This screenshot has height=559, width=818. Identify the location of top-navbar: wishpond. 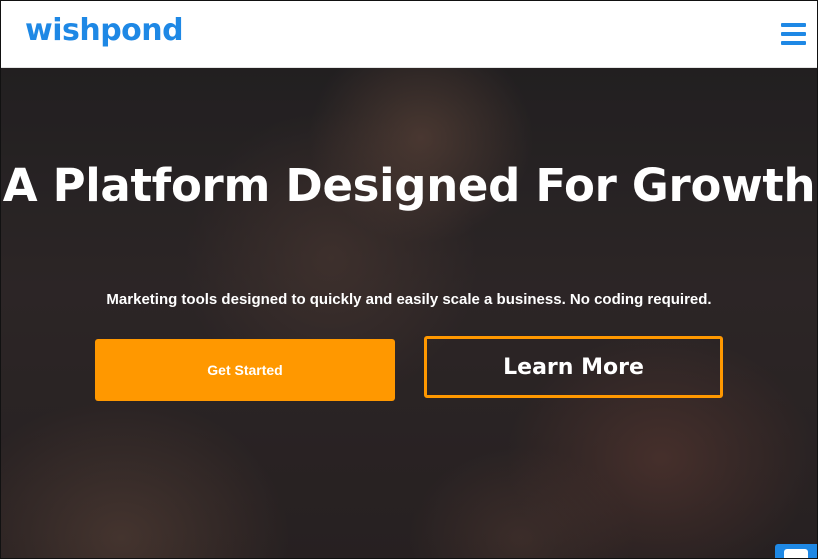
(409, 34).